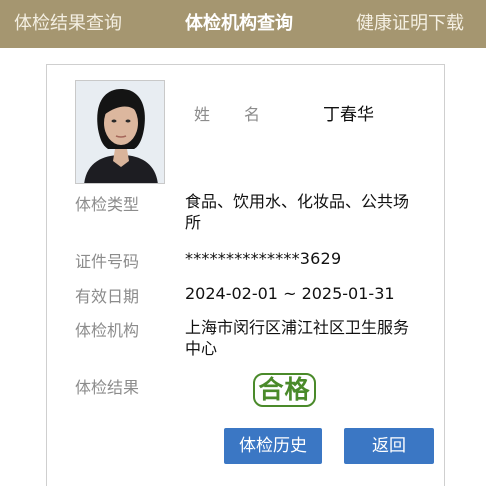 This screenshot has width=486, height=486. I want to click on exam-institution-value: 上海市闵行区浦江社区卫生服务中心, so click(297, 338).